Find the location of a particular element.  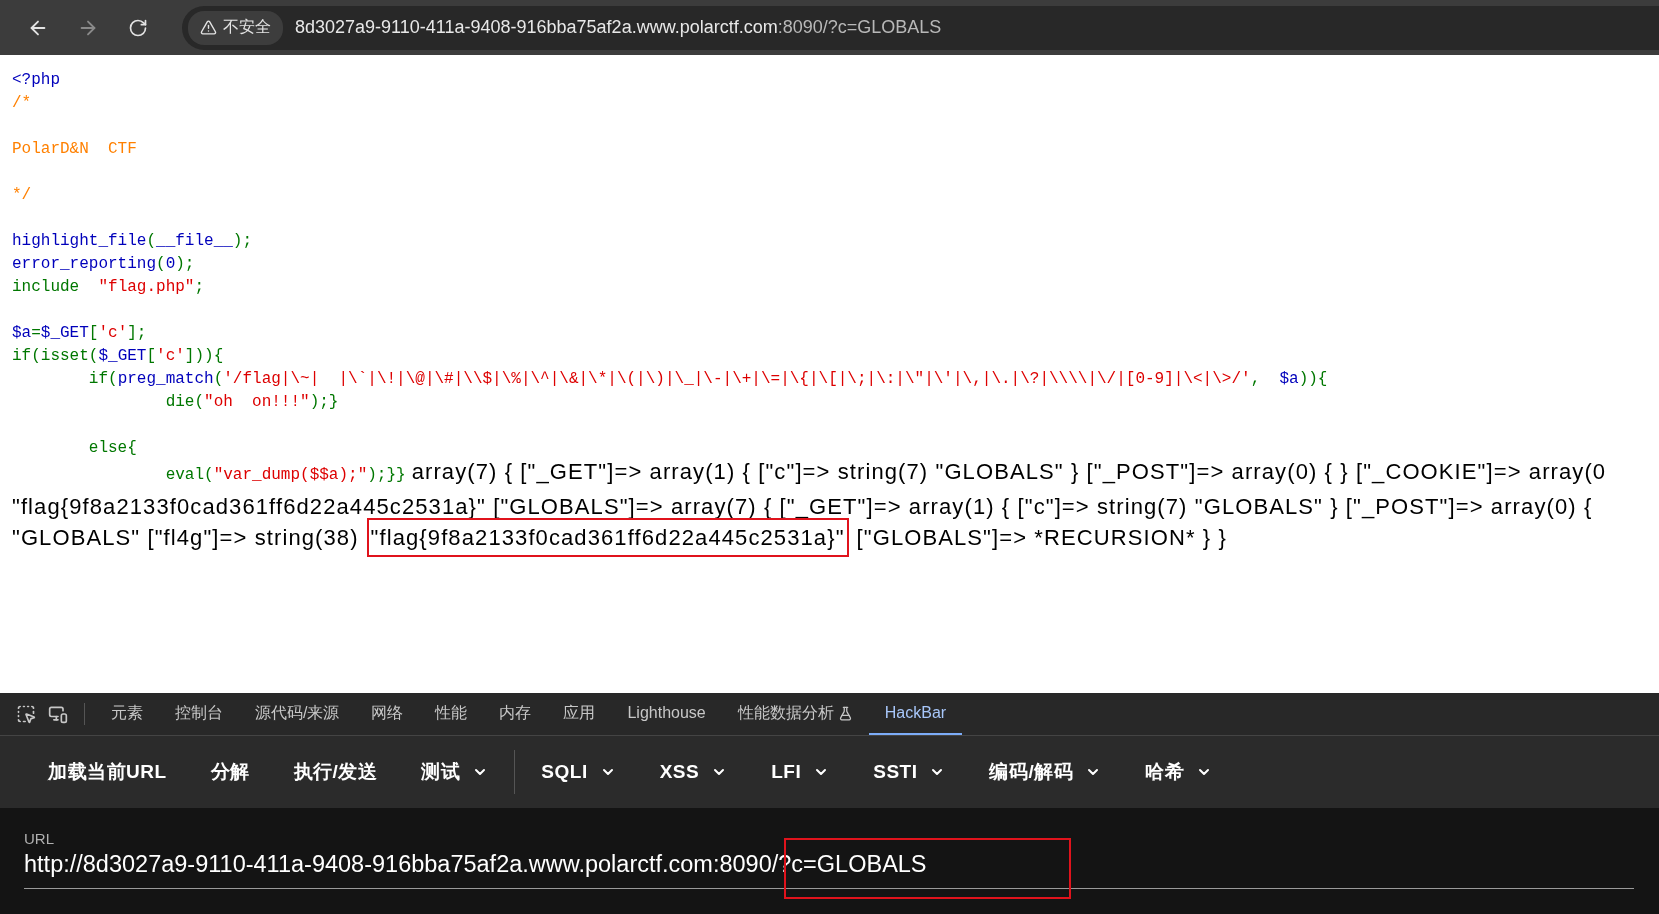

security-chip: 不安全 is located at coordinates (235, 27).